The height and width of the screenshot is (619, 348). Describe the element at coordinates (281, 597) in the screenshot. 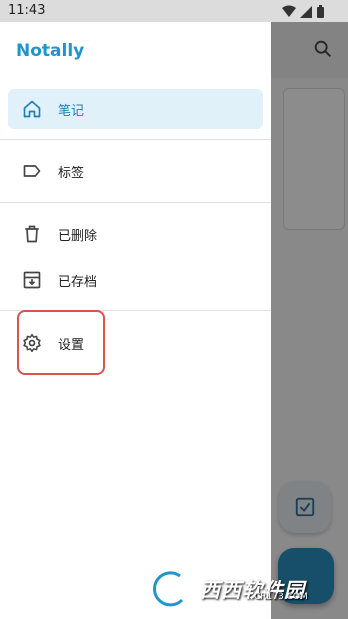

I see `watermark-subtext: CR173.COM` at that location.